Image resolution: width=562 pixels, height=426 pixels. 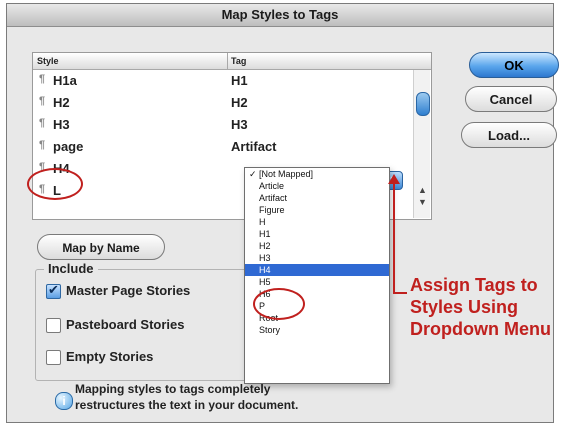 I want to click on menu-item-label: H, so click(x=262, y=222).